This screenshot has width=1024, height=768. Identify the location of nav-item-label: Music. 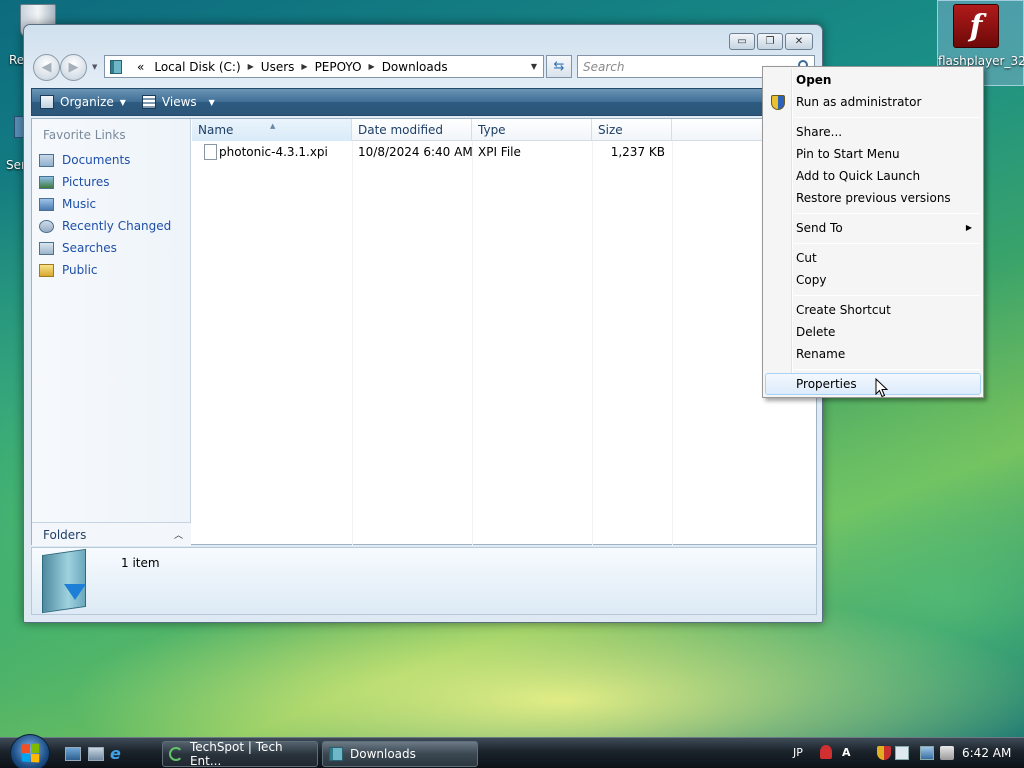
(79, 204).